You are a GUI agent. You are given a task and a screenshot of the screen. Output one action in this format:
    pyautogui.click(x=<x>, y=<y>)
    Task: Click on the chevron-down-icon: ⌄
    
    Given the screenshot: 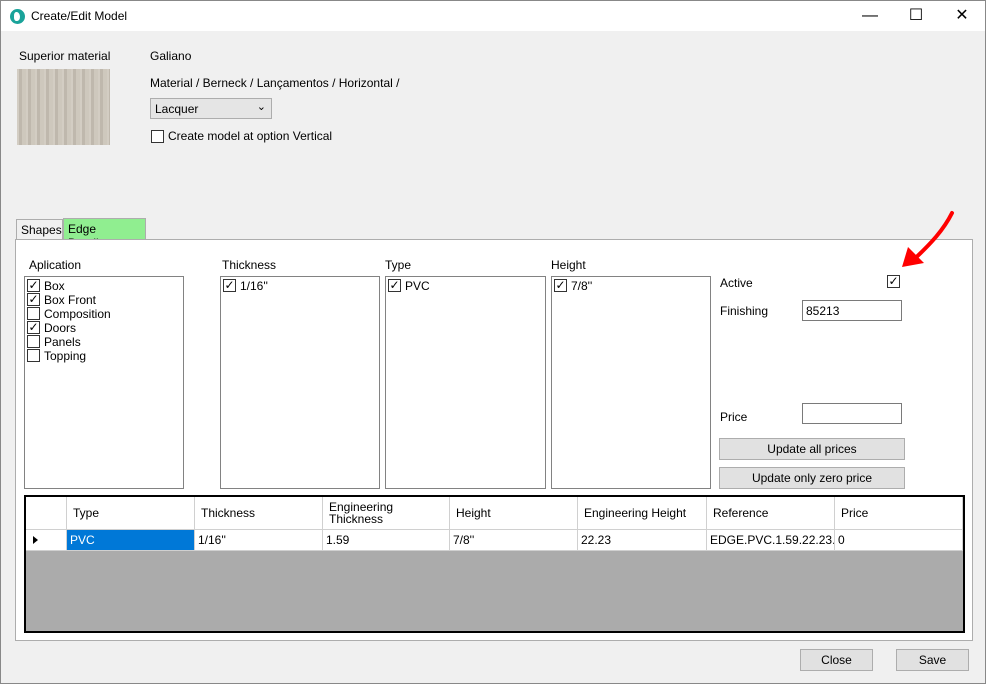 What is the action you would take?
    pyautogui.click(x=261, y=107)
    